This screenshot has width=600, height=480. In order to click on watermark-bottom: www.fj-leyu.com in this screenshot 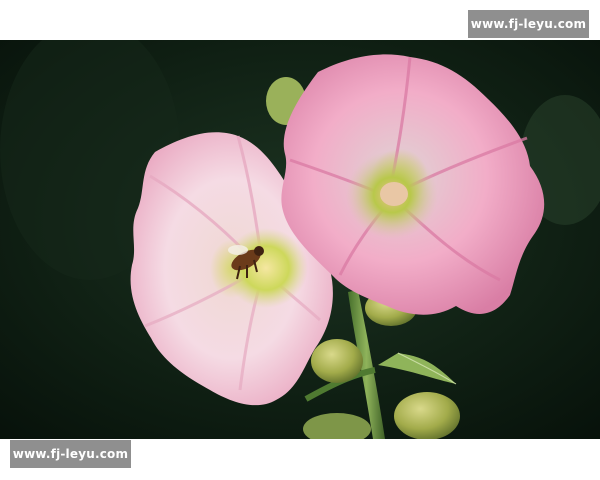, I will do `click(70, 454)`.